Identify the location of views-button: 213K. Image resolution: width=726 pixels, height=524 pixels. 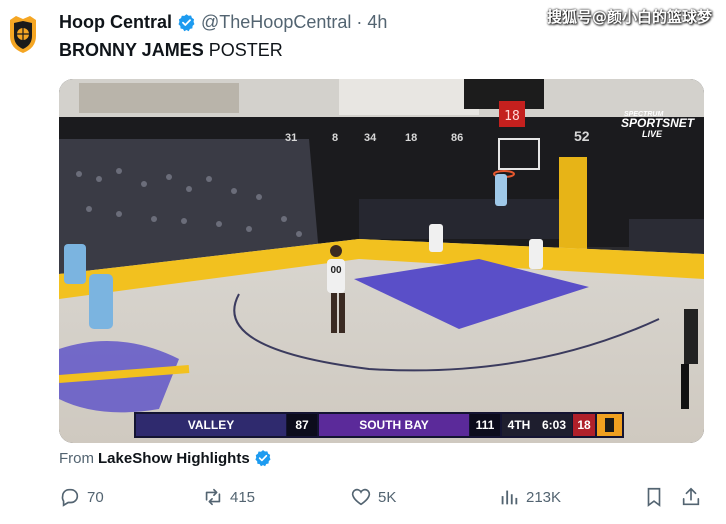
(529, 497).